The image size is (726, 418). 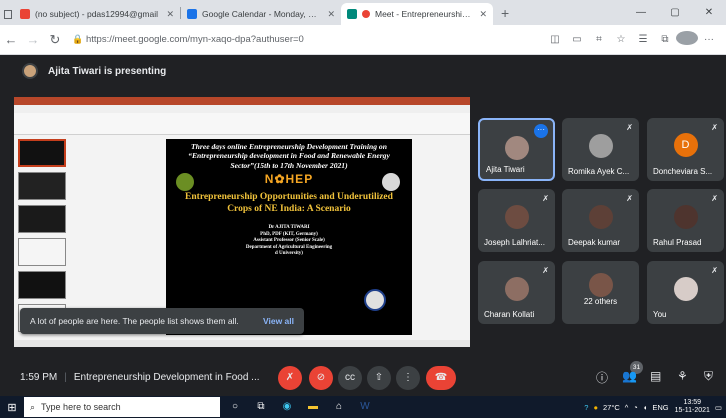 What do you see at coordinates (441, 378) in the screenshot?
I see `leave-call-button: ☎` at bounding box center [441, 378].